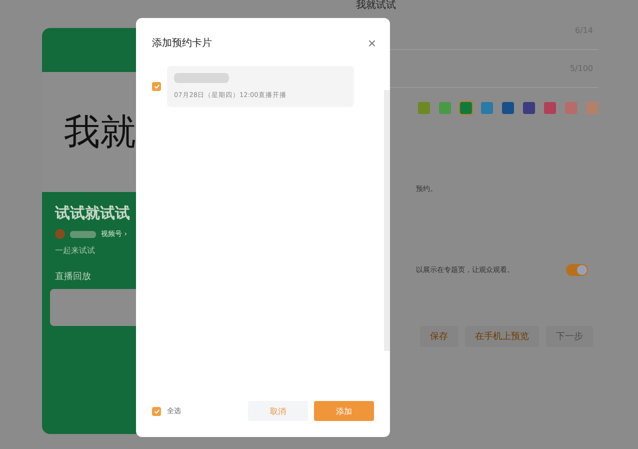  I want to click on dialog-title: 添加预约卡片, so click(182, 43).